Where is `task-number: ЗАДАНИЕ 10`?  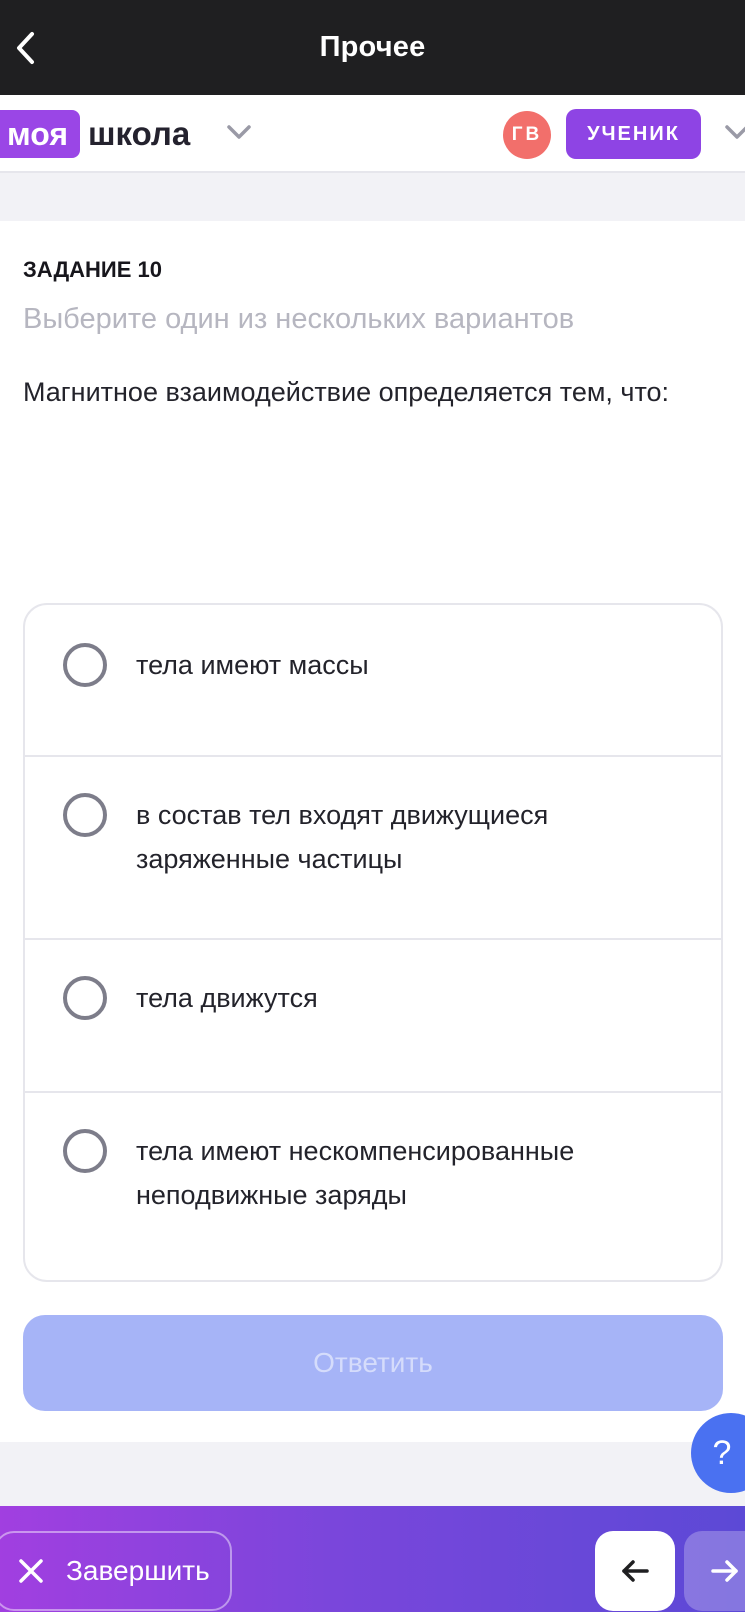
task-number: ЗАДАНИЕ 10 is located at coordinates (93, 269).